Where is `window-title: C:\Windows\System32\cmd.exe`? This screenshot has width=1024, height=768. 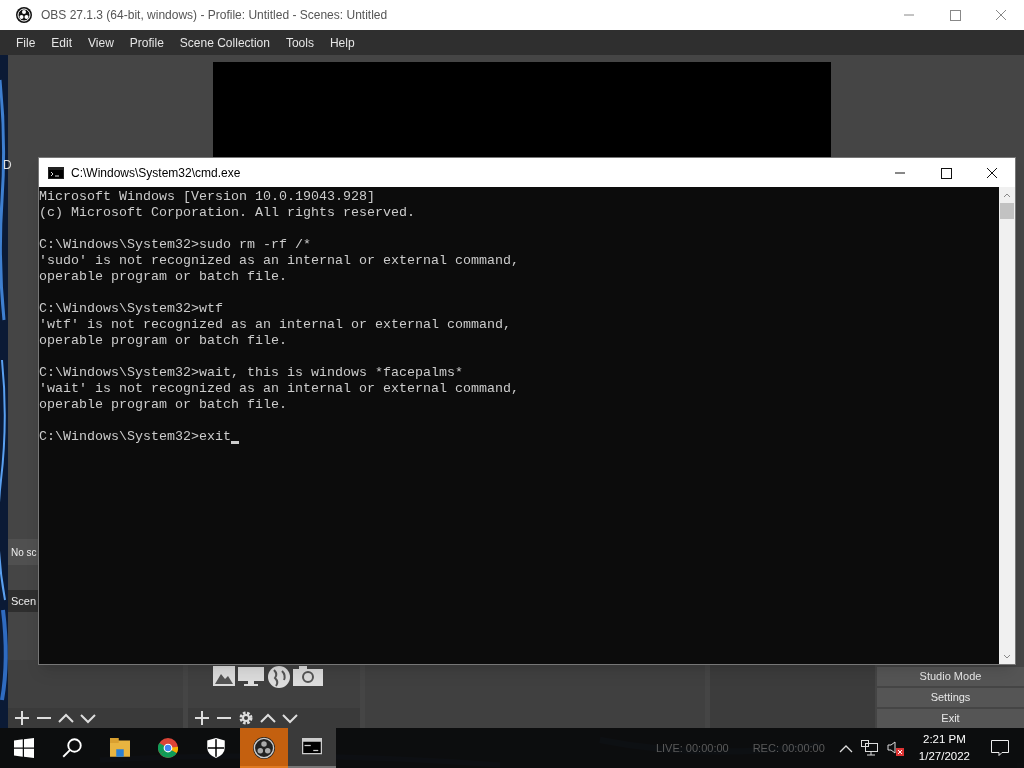
window-title: C:\Windows\System32\cmd.exe is located at coordinates (156, 173).